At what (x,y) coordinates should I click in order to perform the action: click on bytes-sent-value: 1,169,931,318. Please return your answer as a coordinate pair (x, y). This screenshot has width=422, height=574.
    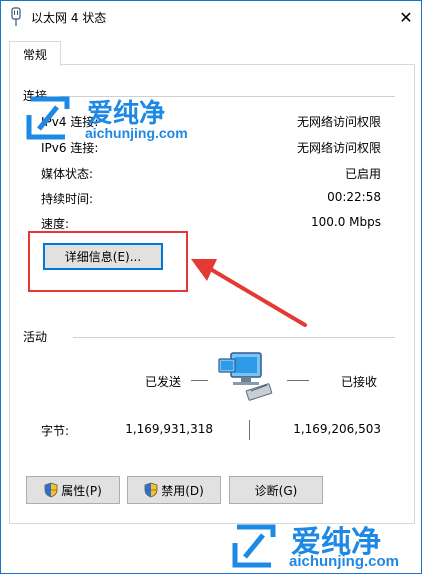
    Looking at the image, I should click on (169, 429).